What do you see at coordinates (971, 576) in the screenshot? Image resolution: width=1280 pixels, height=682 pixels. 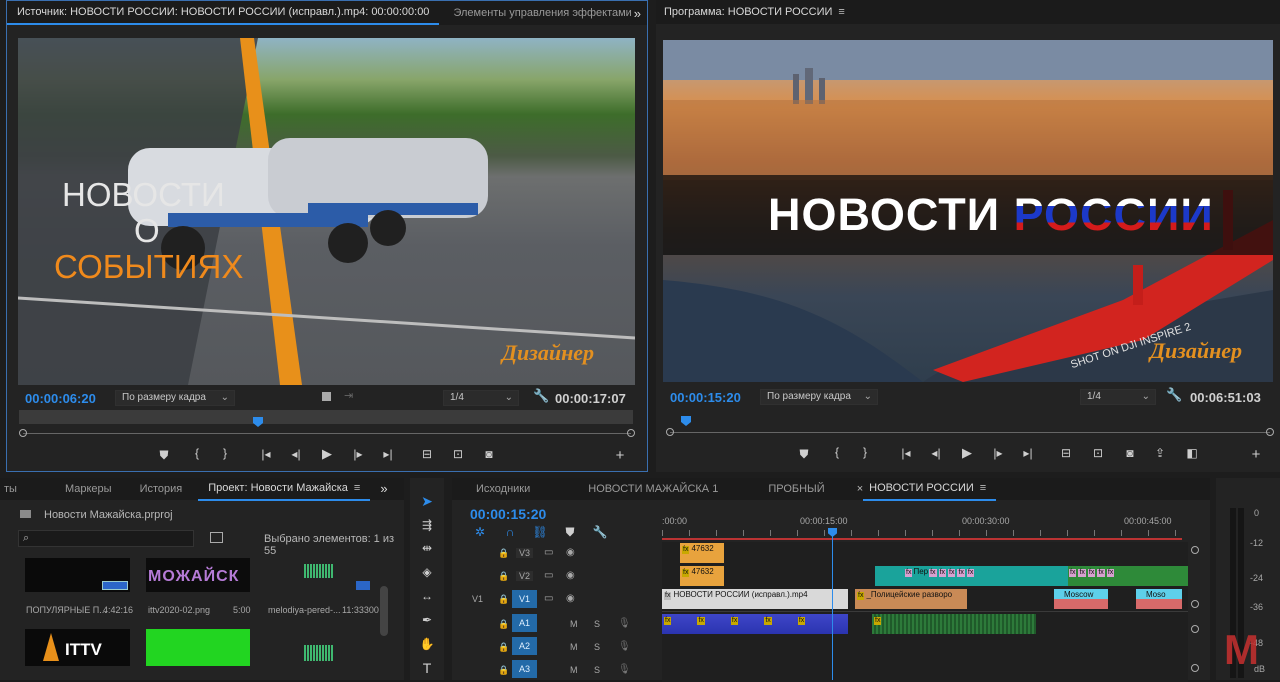 I see `clip-v2-b: fx Пер fx fx fx fx fx` at bounding box center [971, 576].